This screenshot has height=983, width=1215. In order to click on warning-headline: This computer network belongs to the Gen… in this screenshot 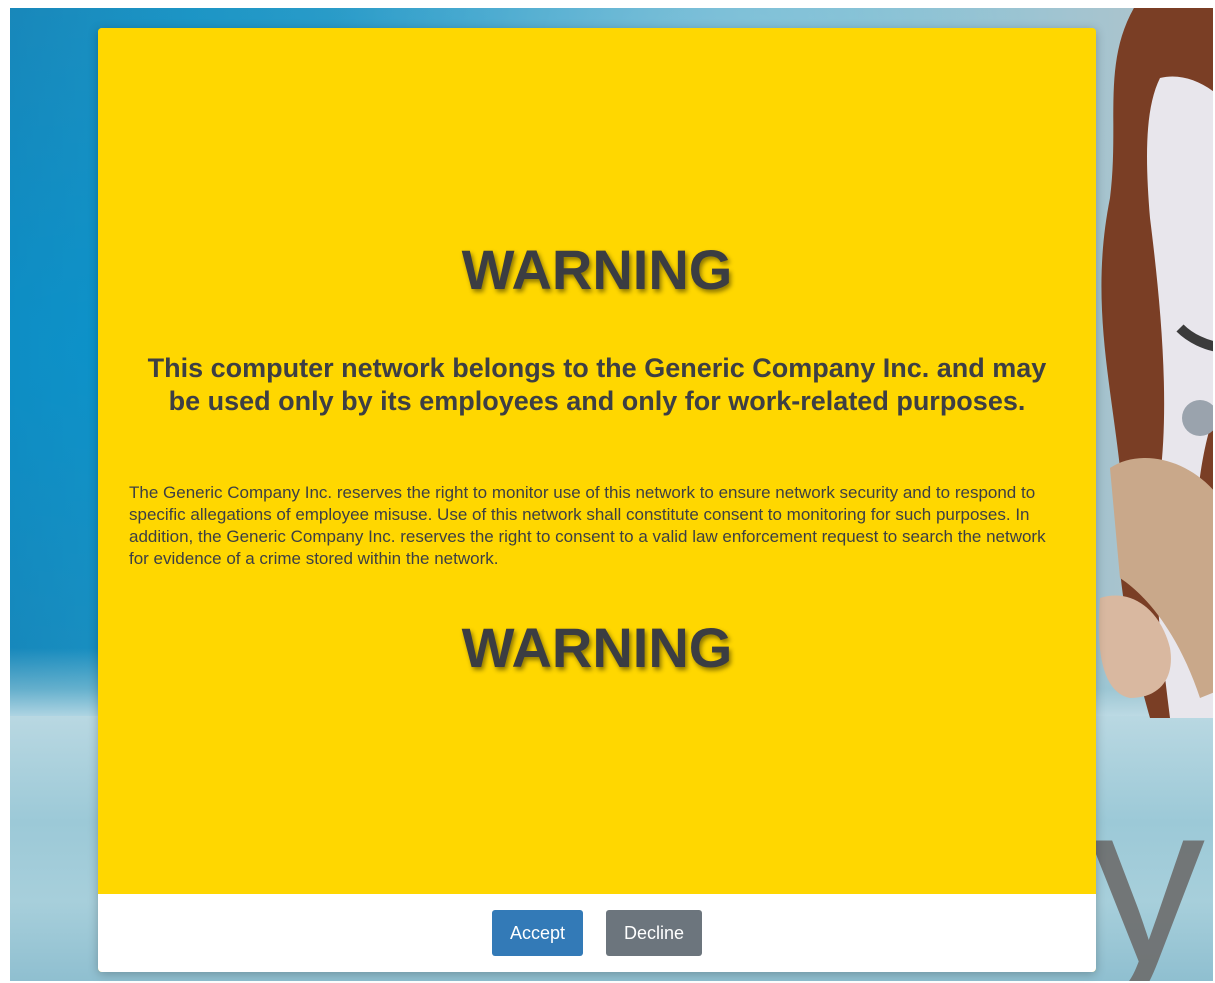, I will do `click(597, 384)`.